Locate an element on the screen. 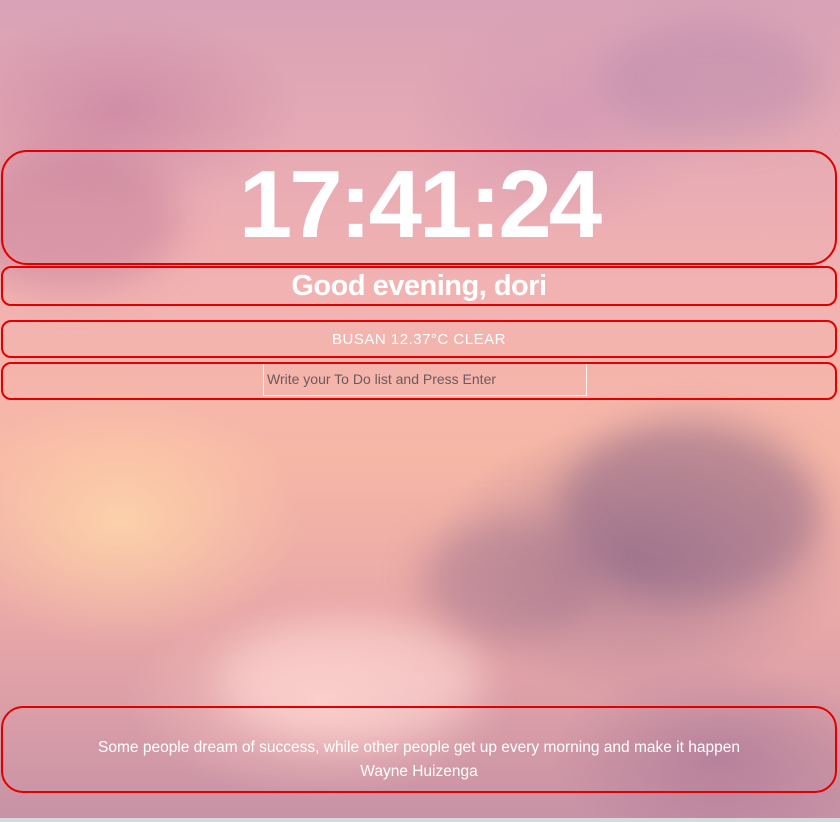 Image resolution: width=840 pixels, height=822 pixels. clock-section: 17:41:24 is located at coordinates (419, 207).